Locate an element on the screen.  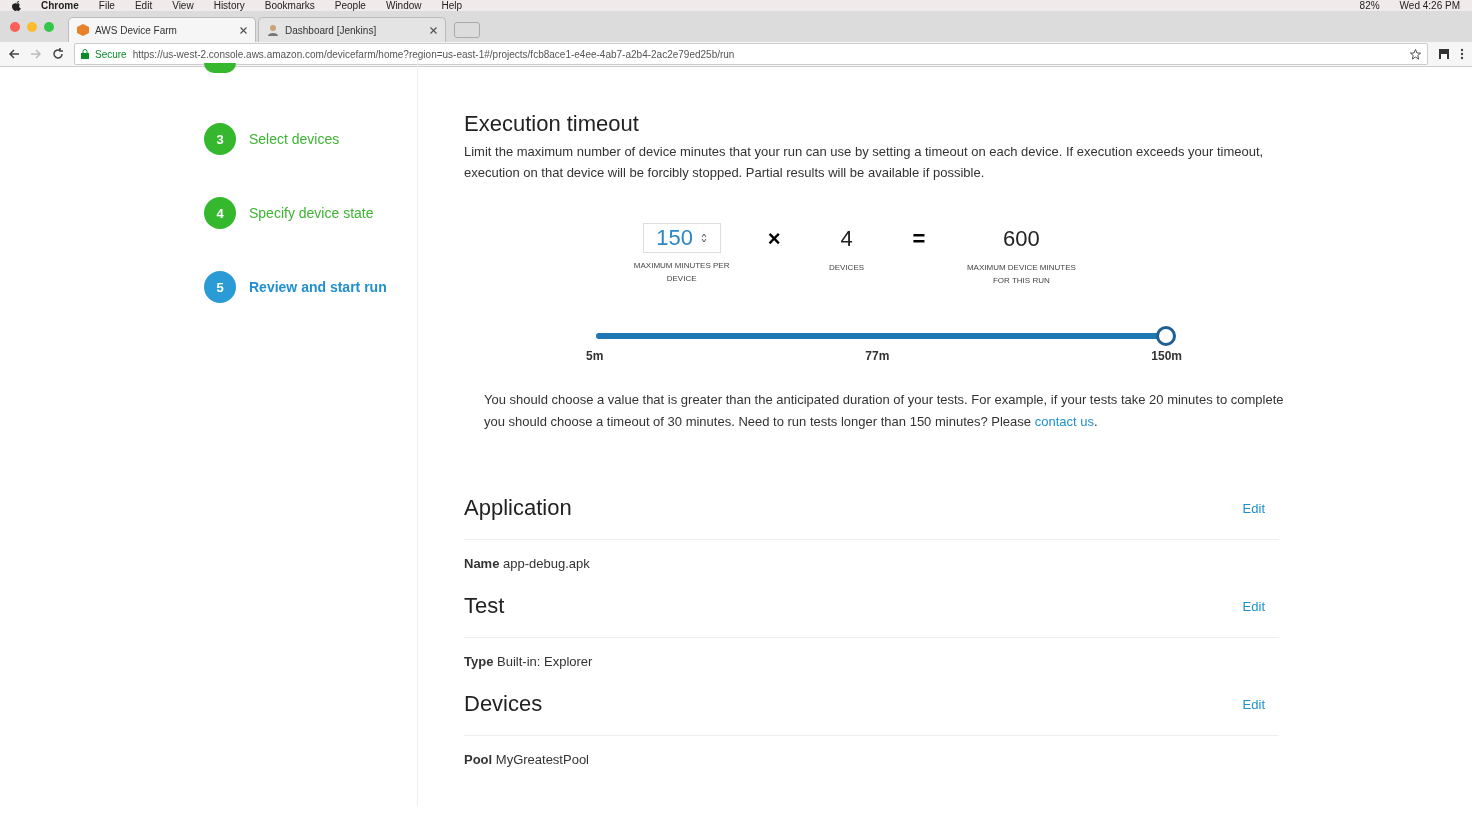
menu-item: History is located at coordinates (229, 5).